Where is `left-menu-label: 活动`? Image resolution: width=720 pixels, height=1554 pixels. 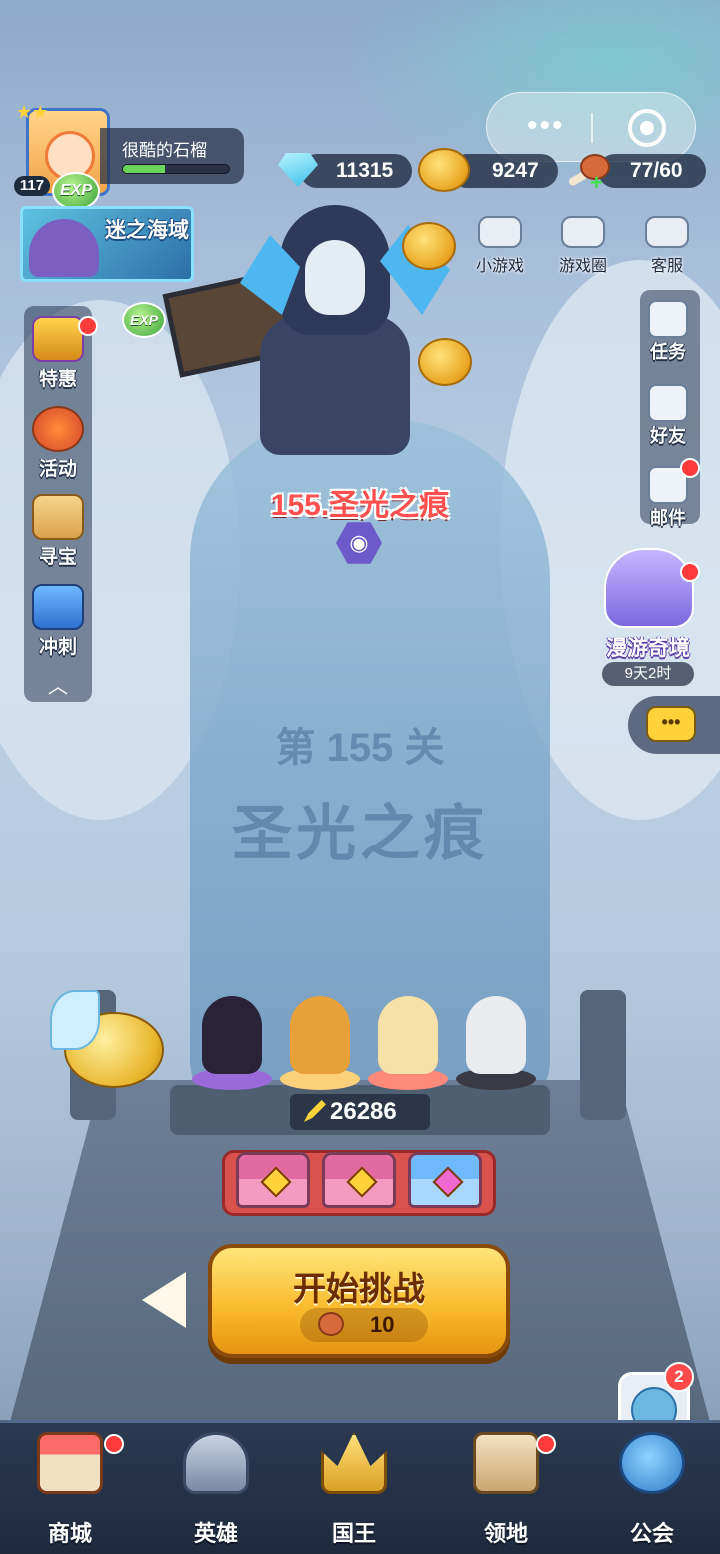 left-menu-label: 活动 is located at coordinates (57, 469).